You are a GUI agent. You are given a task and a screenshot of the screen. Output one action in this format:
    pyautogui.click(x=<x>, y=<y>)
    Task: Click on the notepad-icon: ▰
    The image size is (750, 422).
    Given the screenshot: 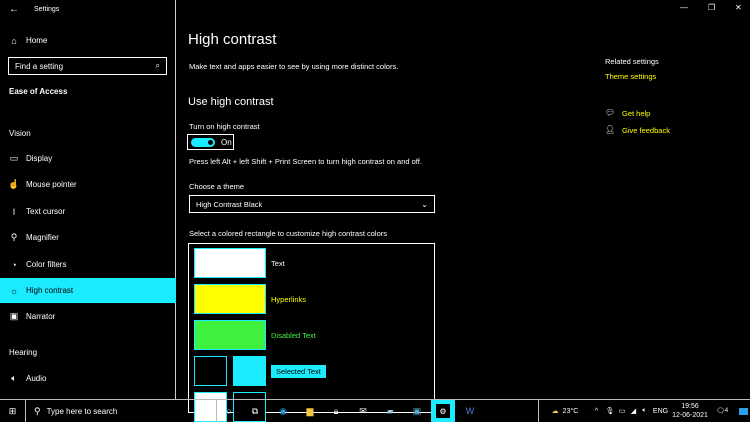 What is the action you would take?
    pyautogui.click(x=390, y=410)
    